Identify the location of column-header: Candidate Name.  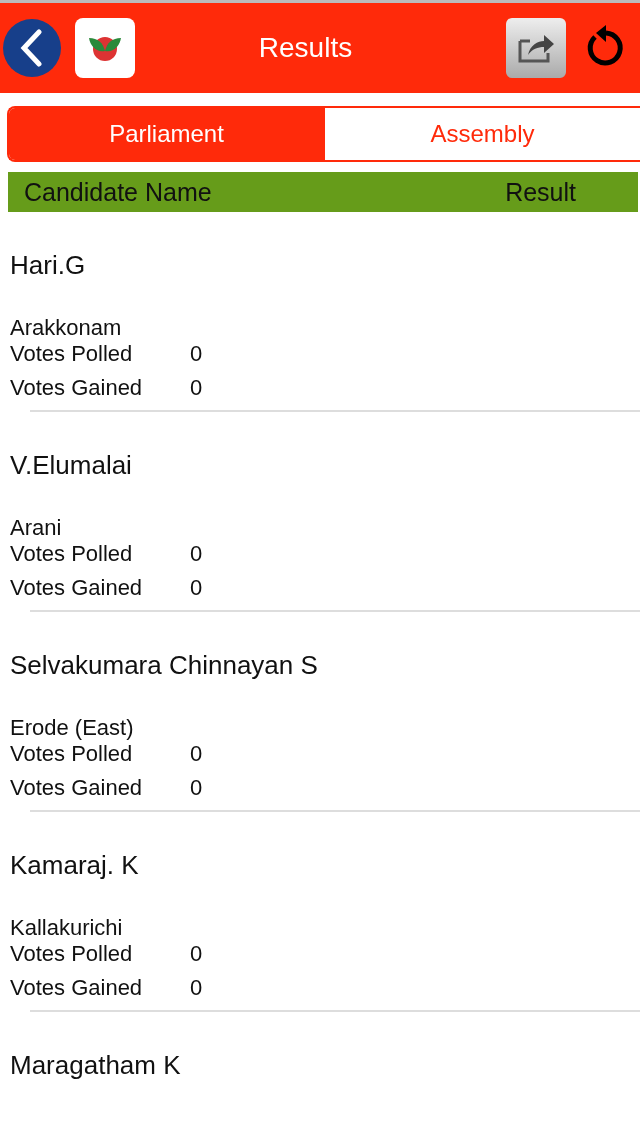
(118, 192).